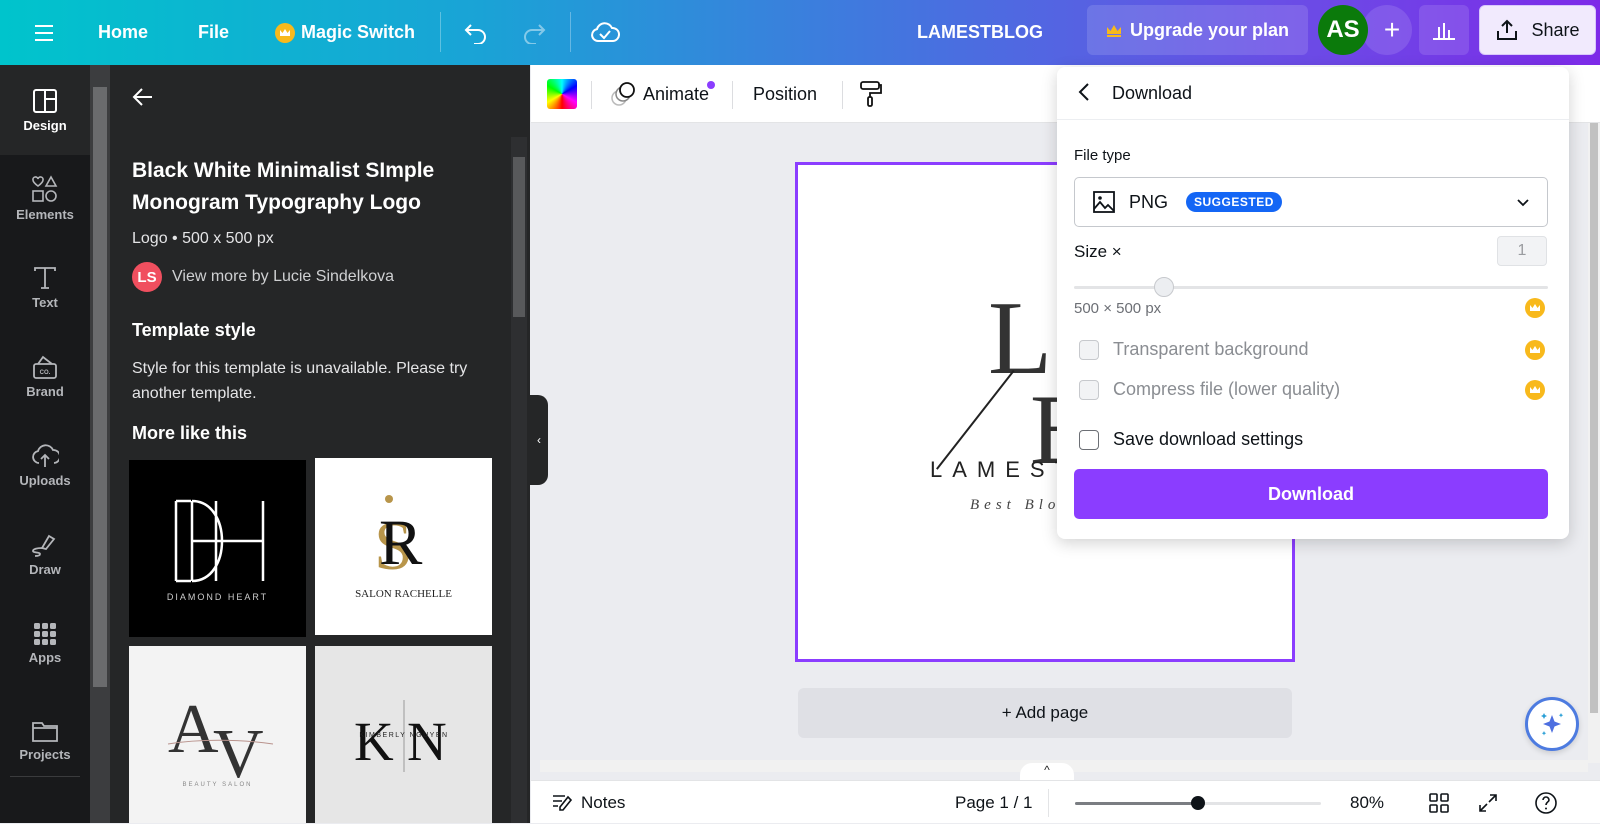 This screenshot has height=824, width=1600. I want to click on notes-button: Notes, so click(588, 802).